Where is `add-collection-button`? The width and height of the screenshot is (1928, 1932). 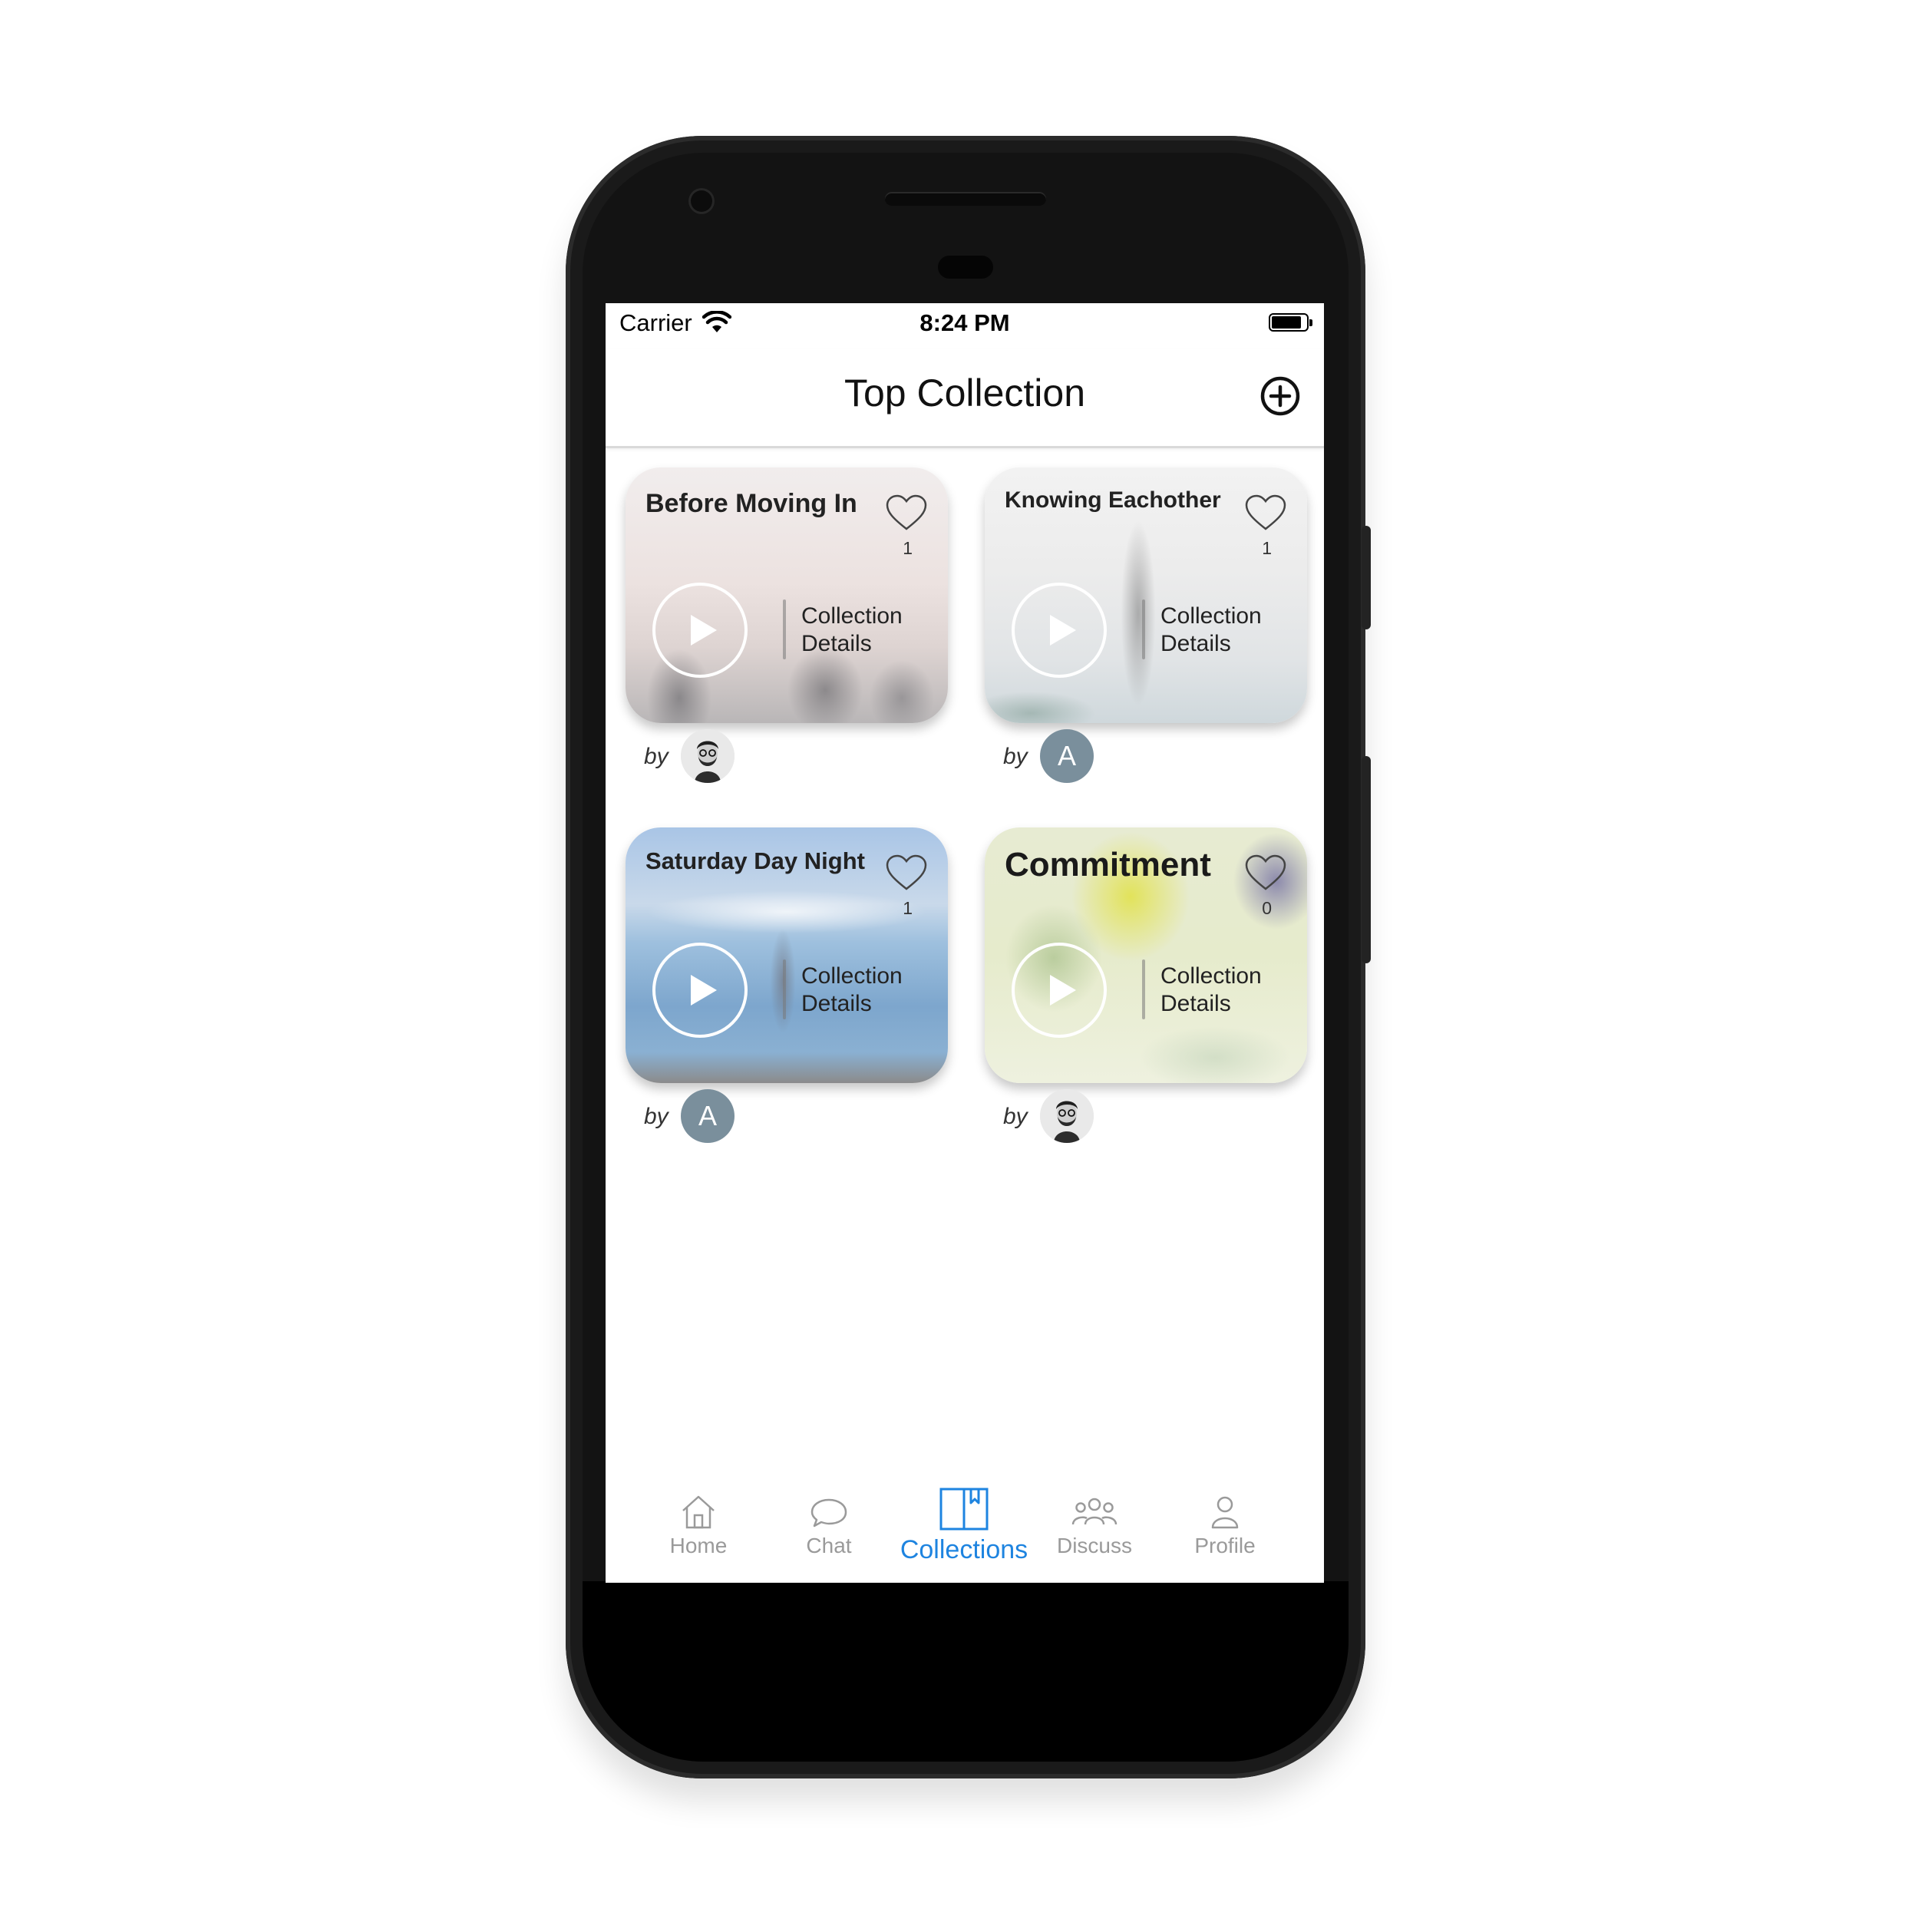
add-collection-button is located at coordinates (1280, 396).